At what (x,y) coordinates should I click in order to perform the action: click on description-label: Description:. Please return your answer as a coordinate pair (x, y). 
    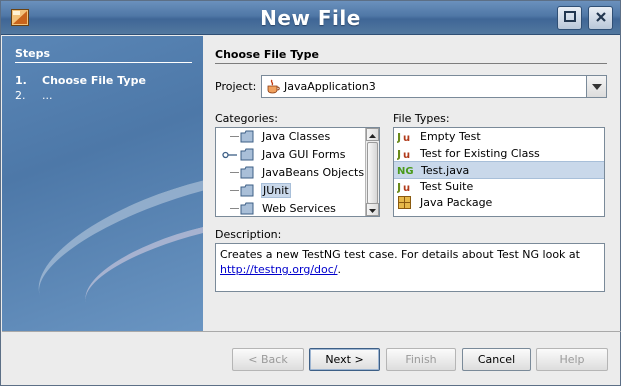
    Looking at the image, I should click on (248, 234).